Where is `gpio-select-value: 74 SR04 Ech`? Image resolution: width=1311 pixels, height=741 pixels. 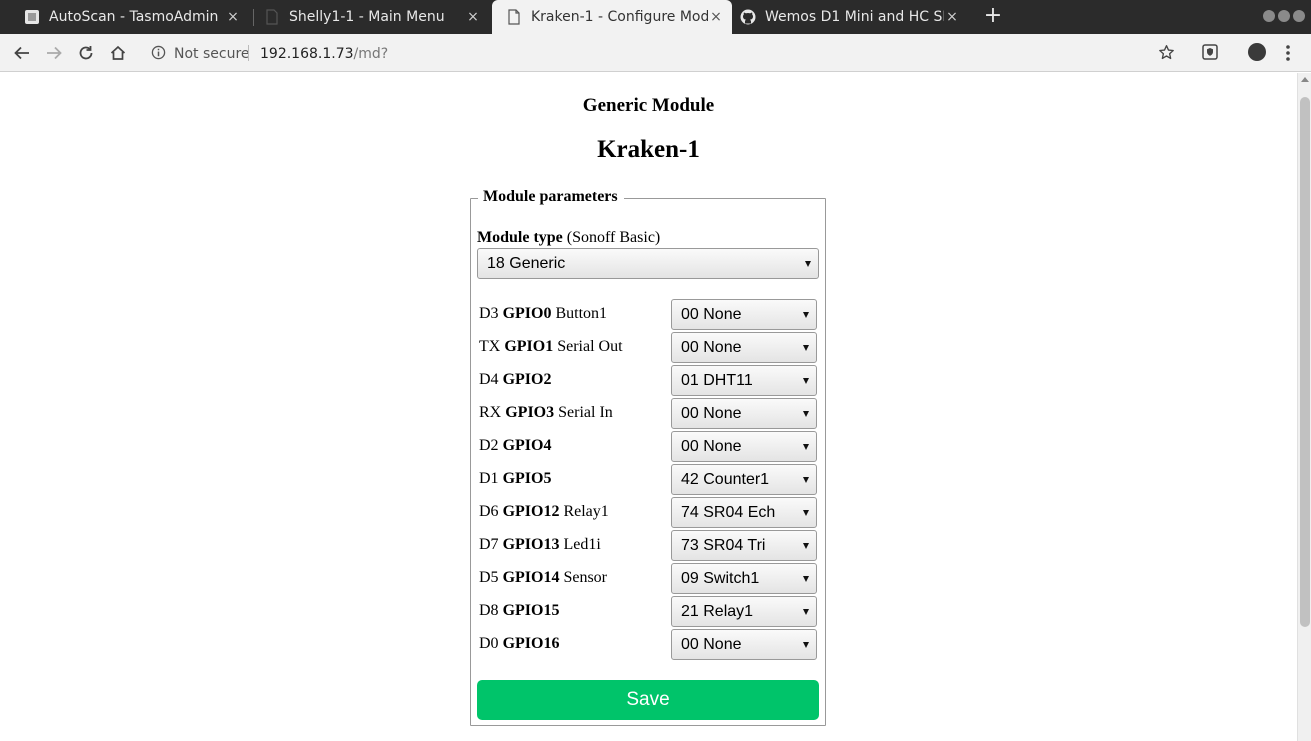 gpio-select-value: 74 SR04 Ech is located at coordinates (728, 512).